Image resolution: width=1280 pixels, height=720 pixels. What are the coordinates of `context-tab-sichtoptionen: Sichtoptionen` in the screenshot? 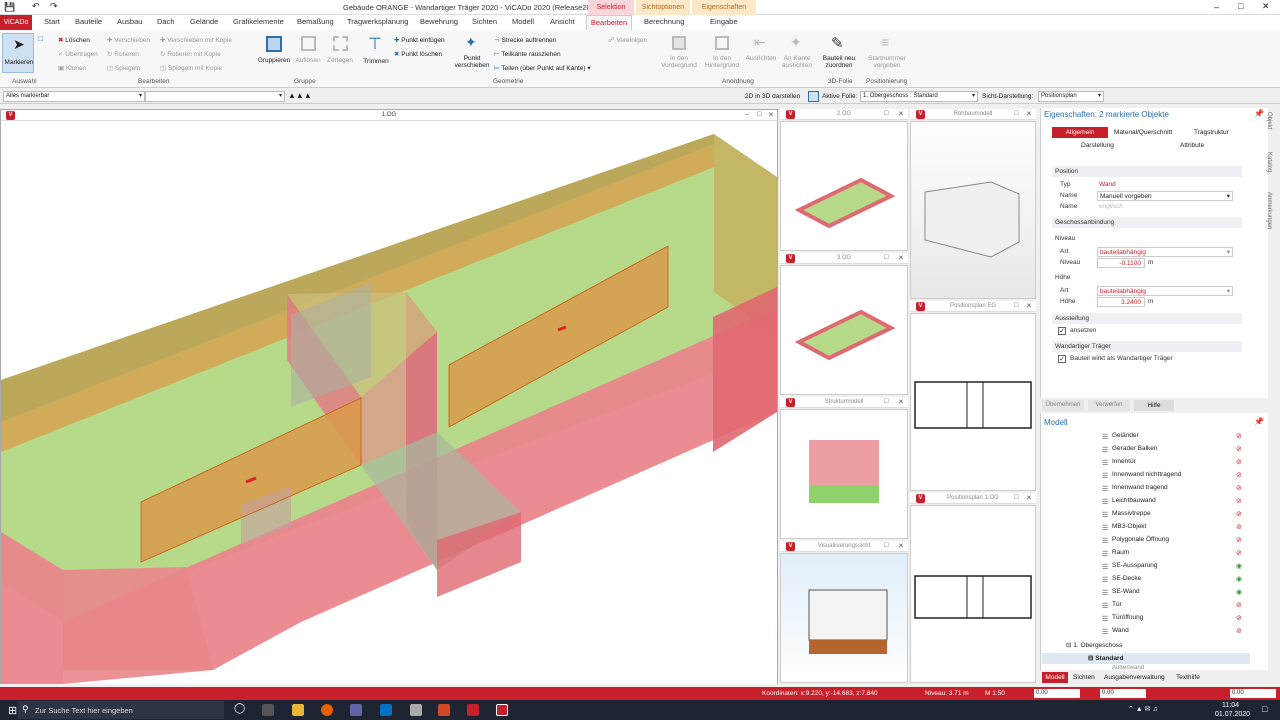 It's located at (663, 7).